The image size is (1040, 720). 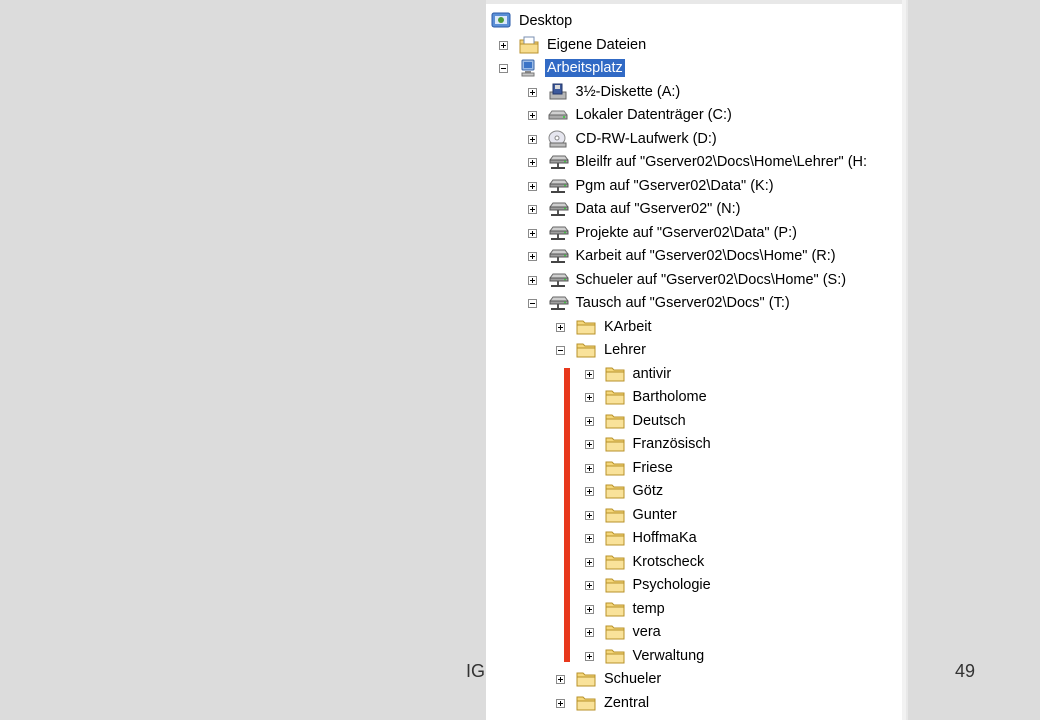 What do you see at coordinates (696, 374) in the screenshot?
I see `tree-item: antivir` at bounding box center [696, 374].